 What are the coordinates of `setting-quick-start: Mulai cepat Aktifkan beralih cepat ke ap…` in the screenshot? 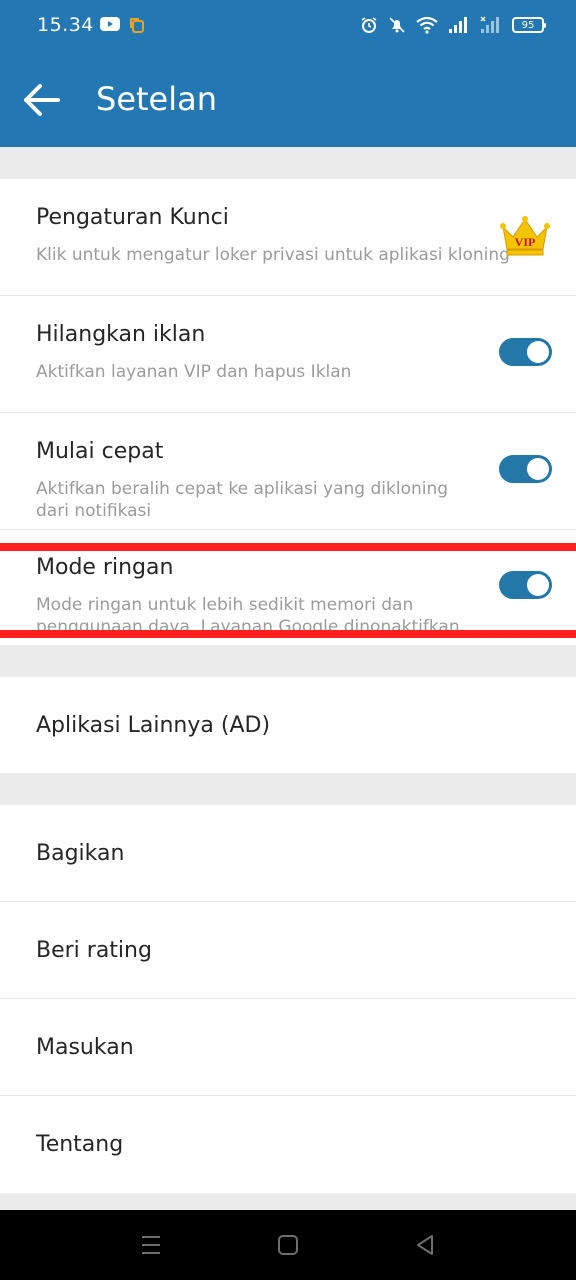 It's located at (288, 471).